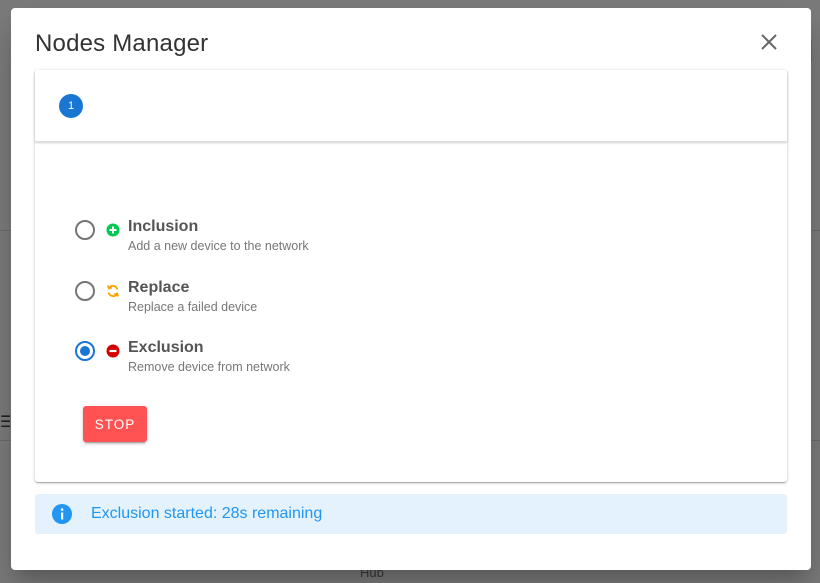  I want to click on option-replace: Replace Replace a failed device, so click(275, 297).